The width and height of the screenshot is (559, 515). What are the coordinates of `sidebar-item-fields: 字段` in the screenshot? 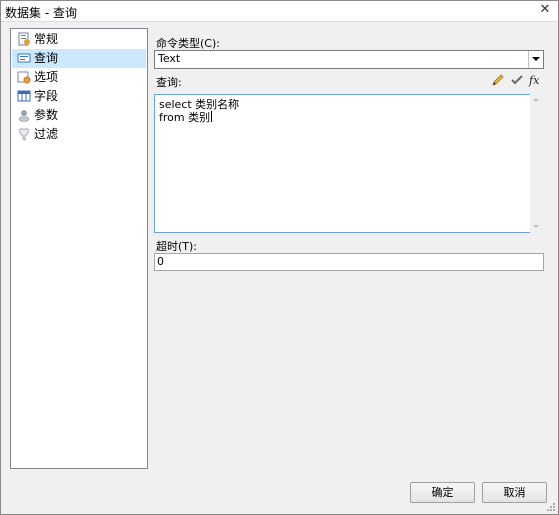 It's located at (79, 96).